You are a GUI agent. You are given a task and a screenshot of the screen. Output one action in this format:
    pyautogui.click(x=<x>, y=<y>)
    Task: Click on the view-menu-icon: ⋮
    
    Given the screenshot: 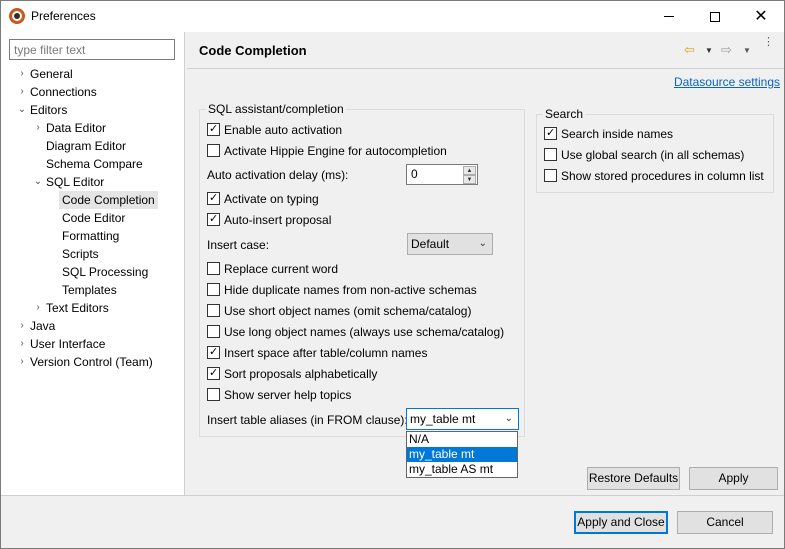 What is the action you would take?
    pyautogui.click(x=768, y=42)
    